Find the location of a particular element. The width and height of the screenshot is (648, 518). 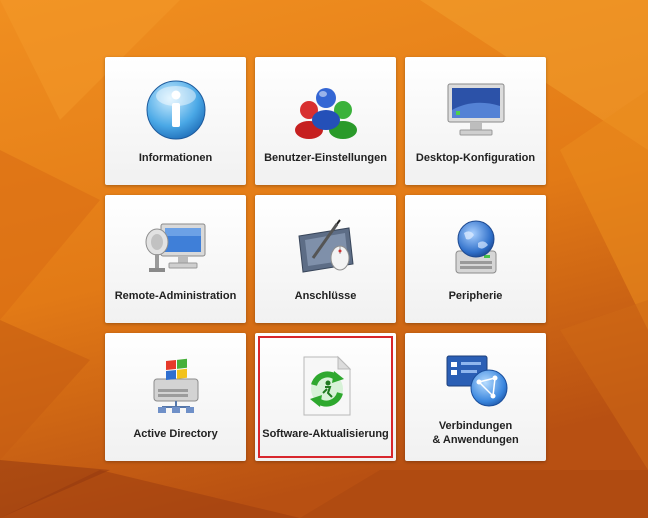

info-icon is located at coordinates (175, 110).